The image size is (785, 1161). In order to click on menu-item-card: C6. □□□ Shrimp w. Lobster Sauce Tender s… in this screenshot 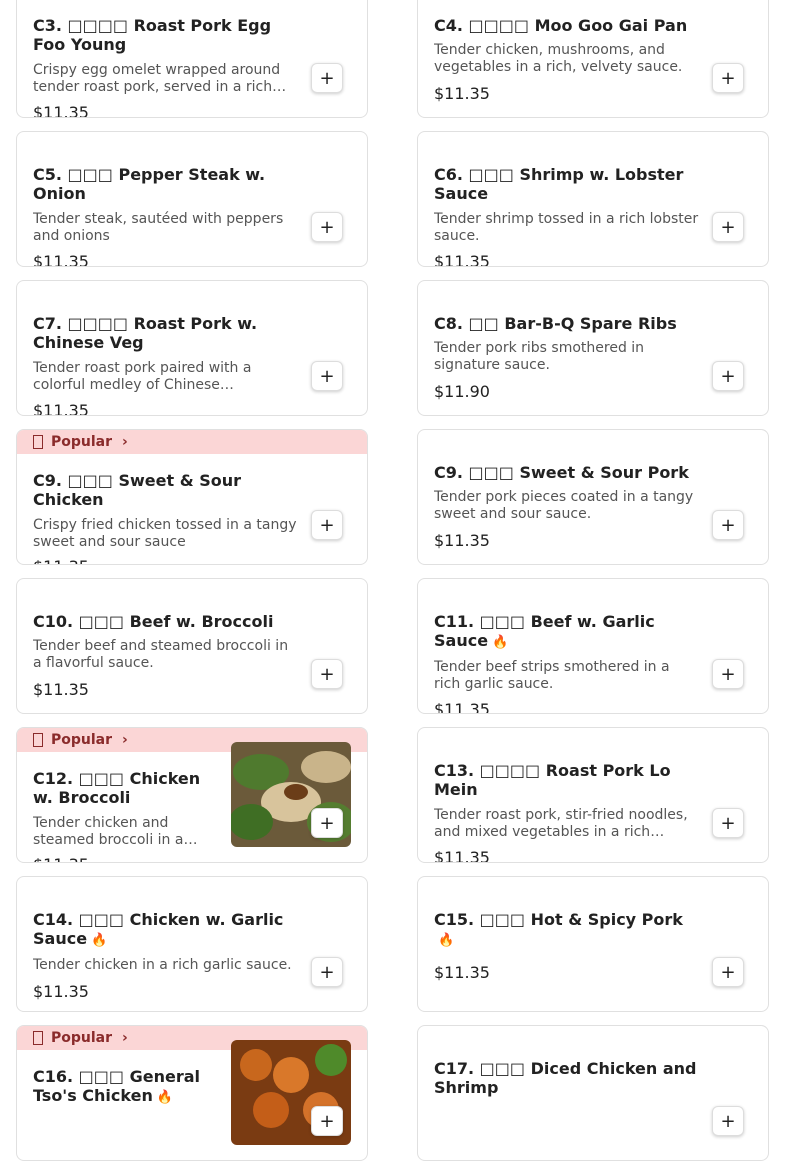, I will do `click(593, 199)`.